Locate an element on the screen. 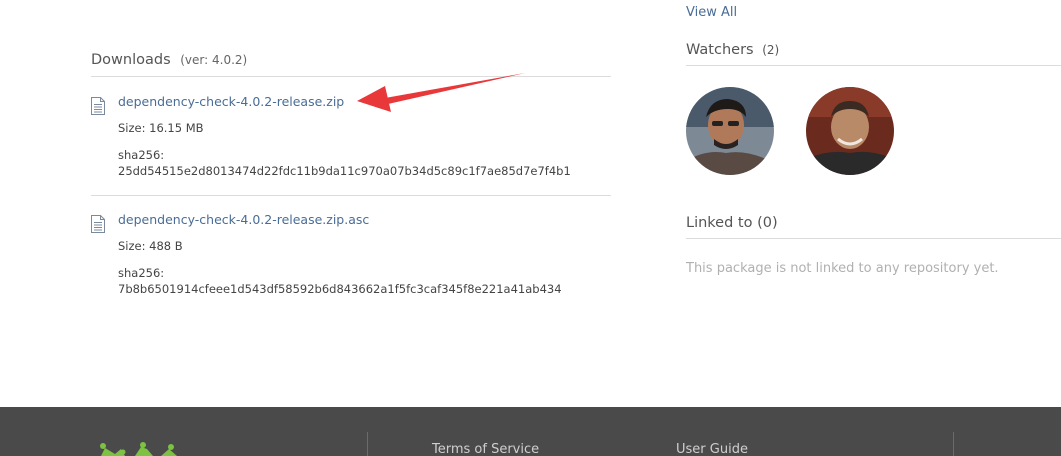  download-link: dependency-check-4.0.2-release.zip.asc is located at coordinates (364, 220).